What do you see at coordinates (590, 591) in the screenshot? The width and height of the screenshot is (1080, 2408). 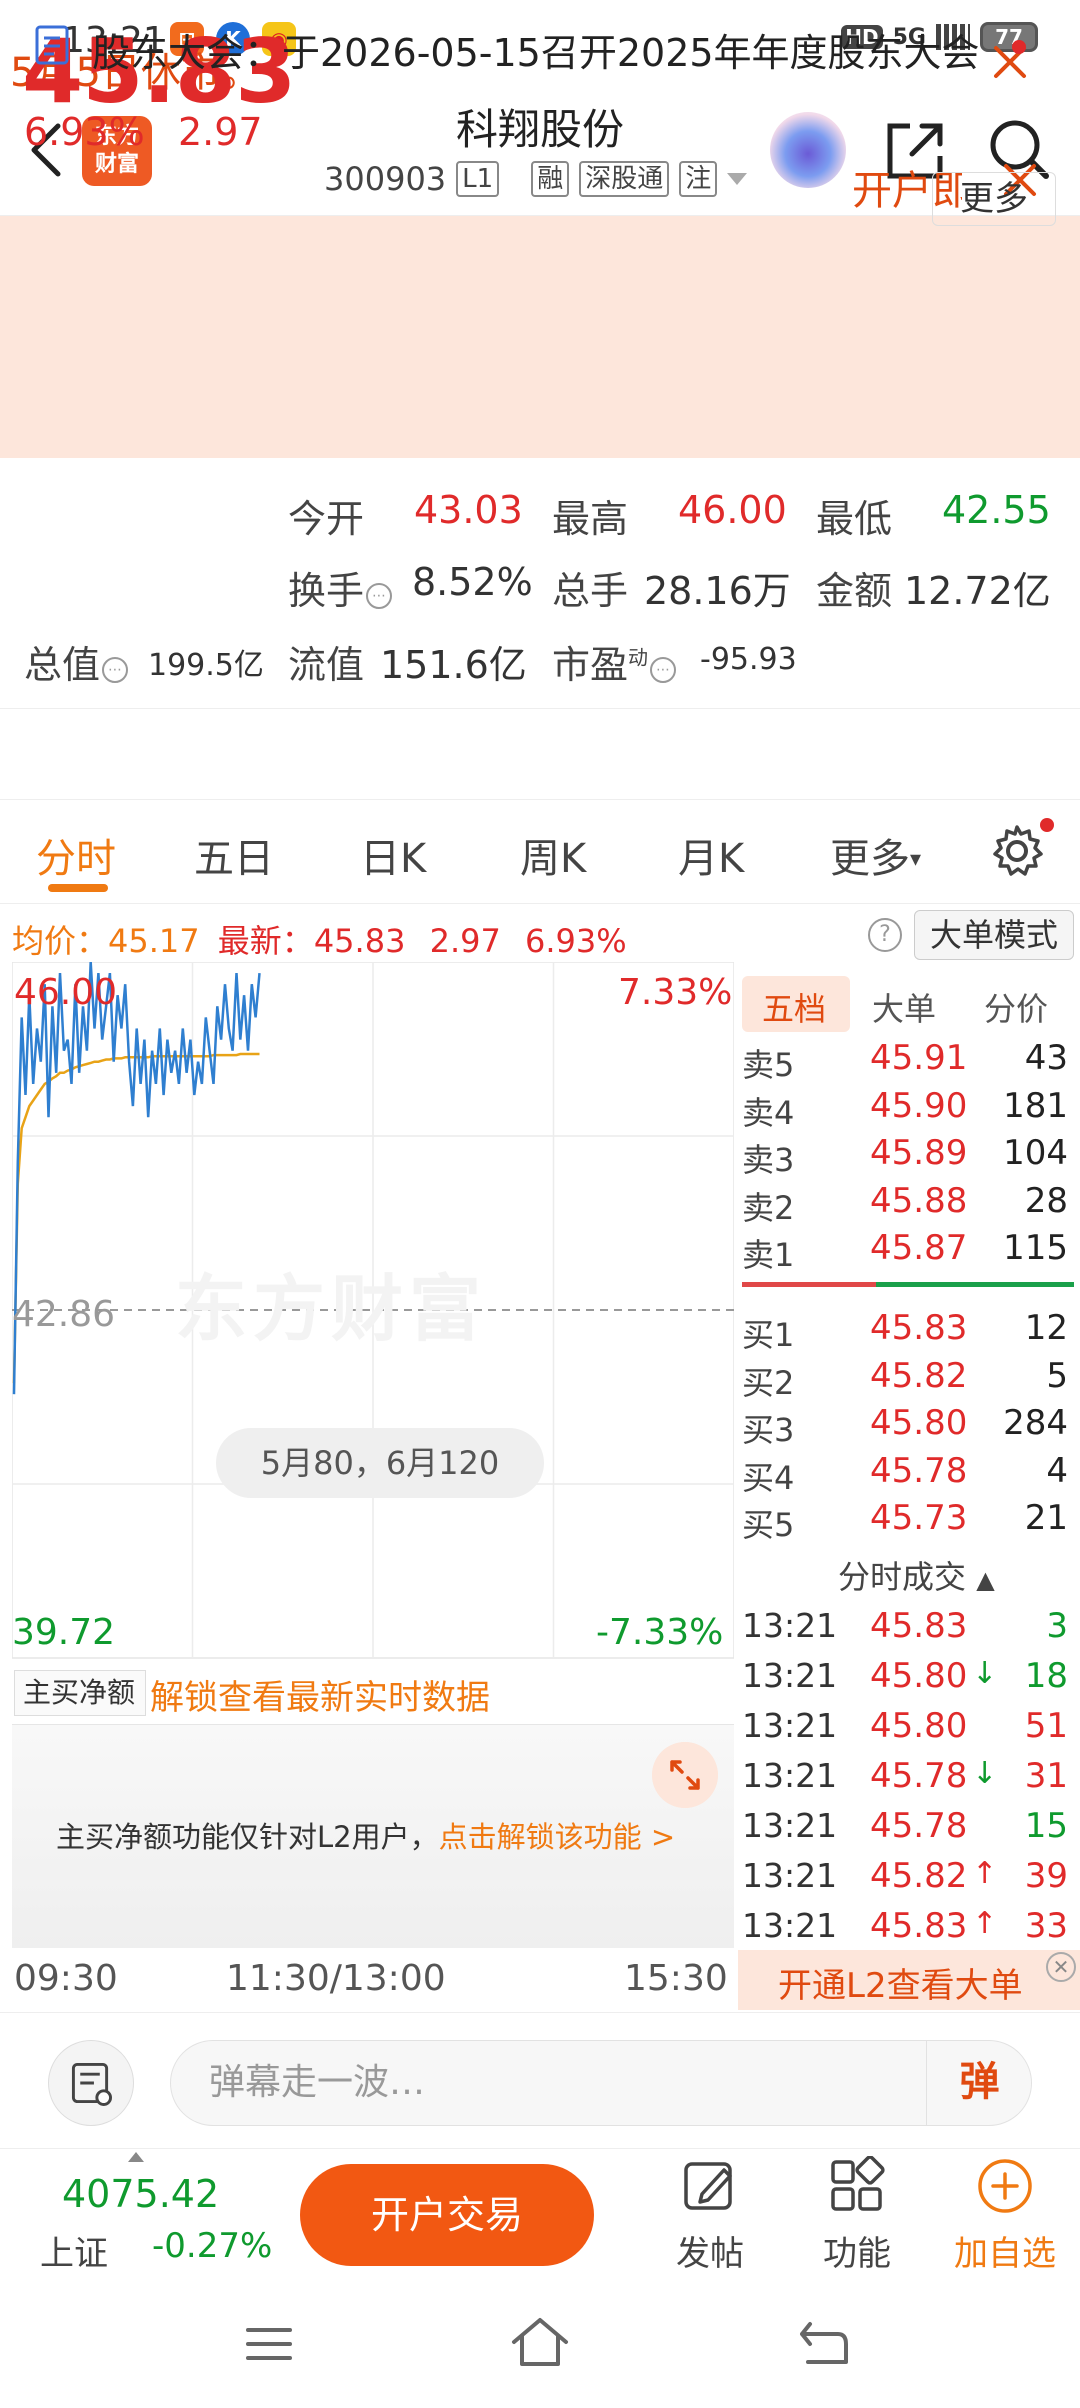 I see `volume-label: 总手` at bounding box center [590, 591].